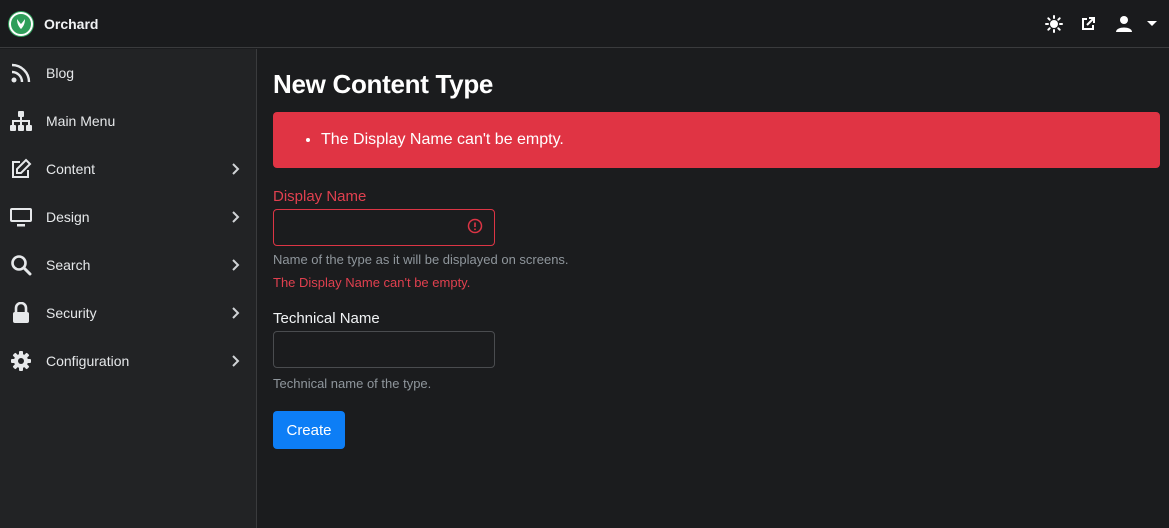 This screenshot has width=1169, height=528. I want to click on user-menu, so click(1132, 24).